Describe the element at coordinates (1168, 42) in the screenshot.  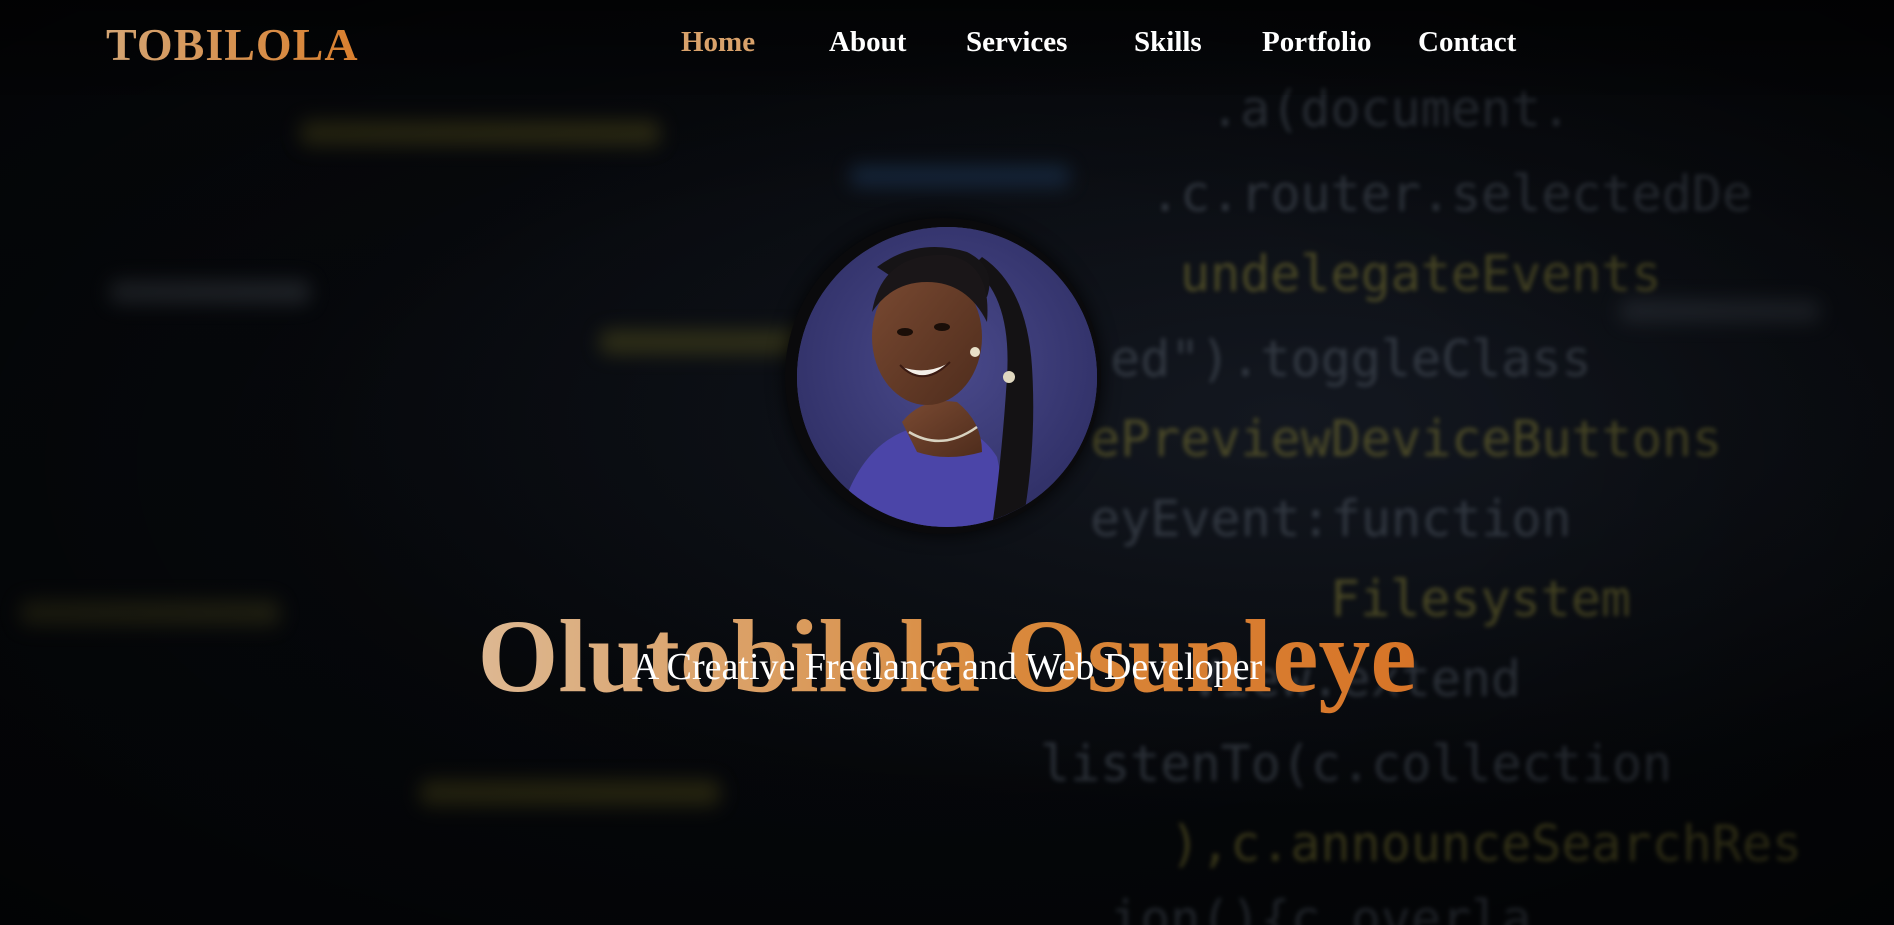
I see `nav-skills: Skills` at that location.